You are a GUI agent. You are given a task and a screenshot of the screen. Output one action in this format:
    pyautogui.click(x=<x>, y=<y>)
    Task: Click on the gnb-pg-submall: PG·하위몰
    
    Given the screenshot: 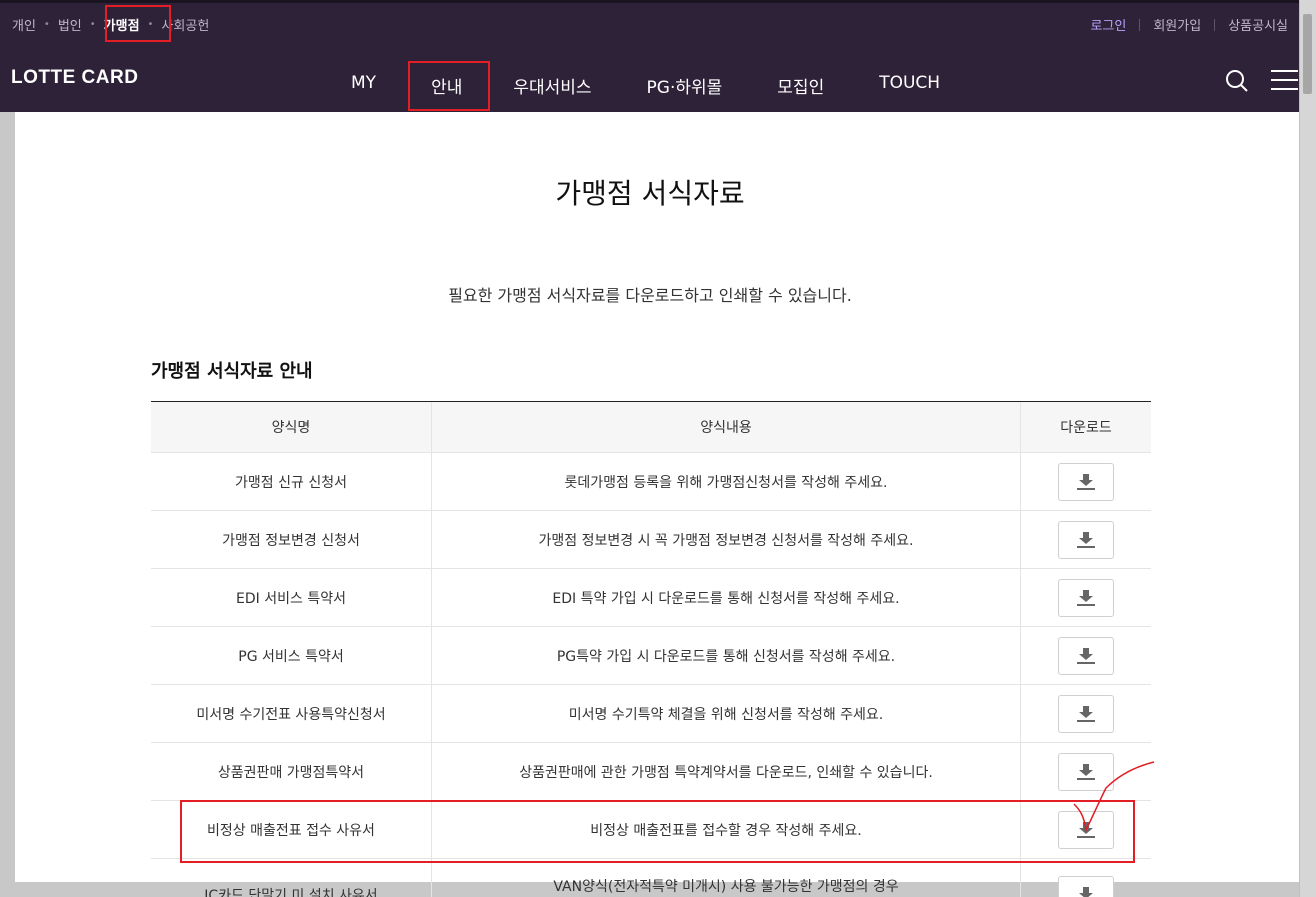 What is the action you would take?
    pyautogui.click(x=685, y=85)
    